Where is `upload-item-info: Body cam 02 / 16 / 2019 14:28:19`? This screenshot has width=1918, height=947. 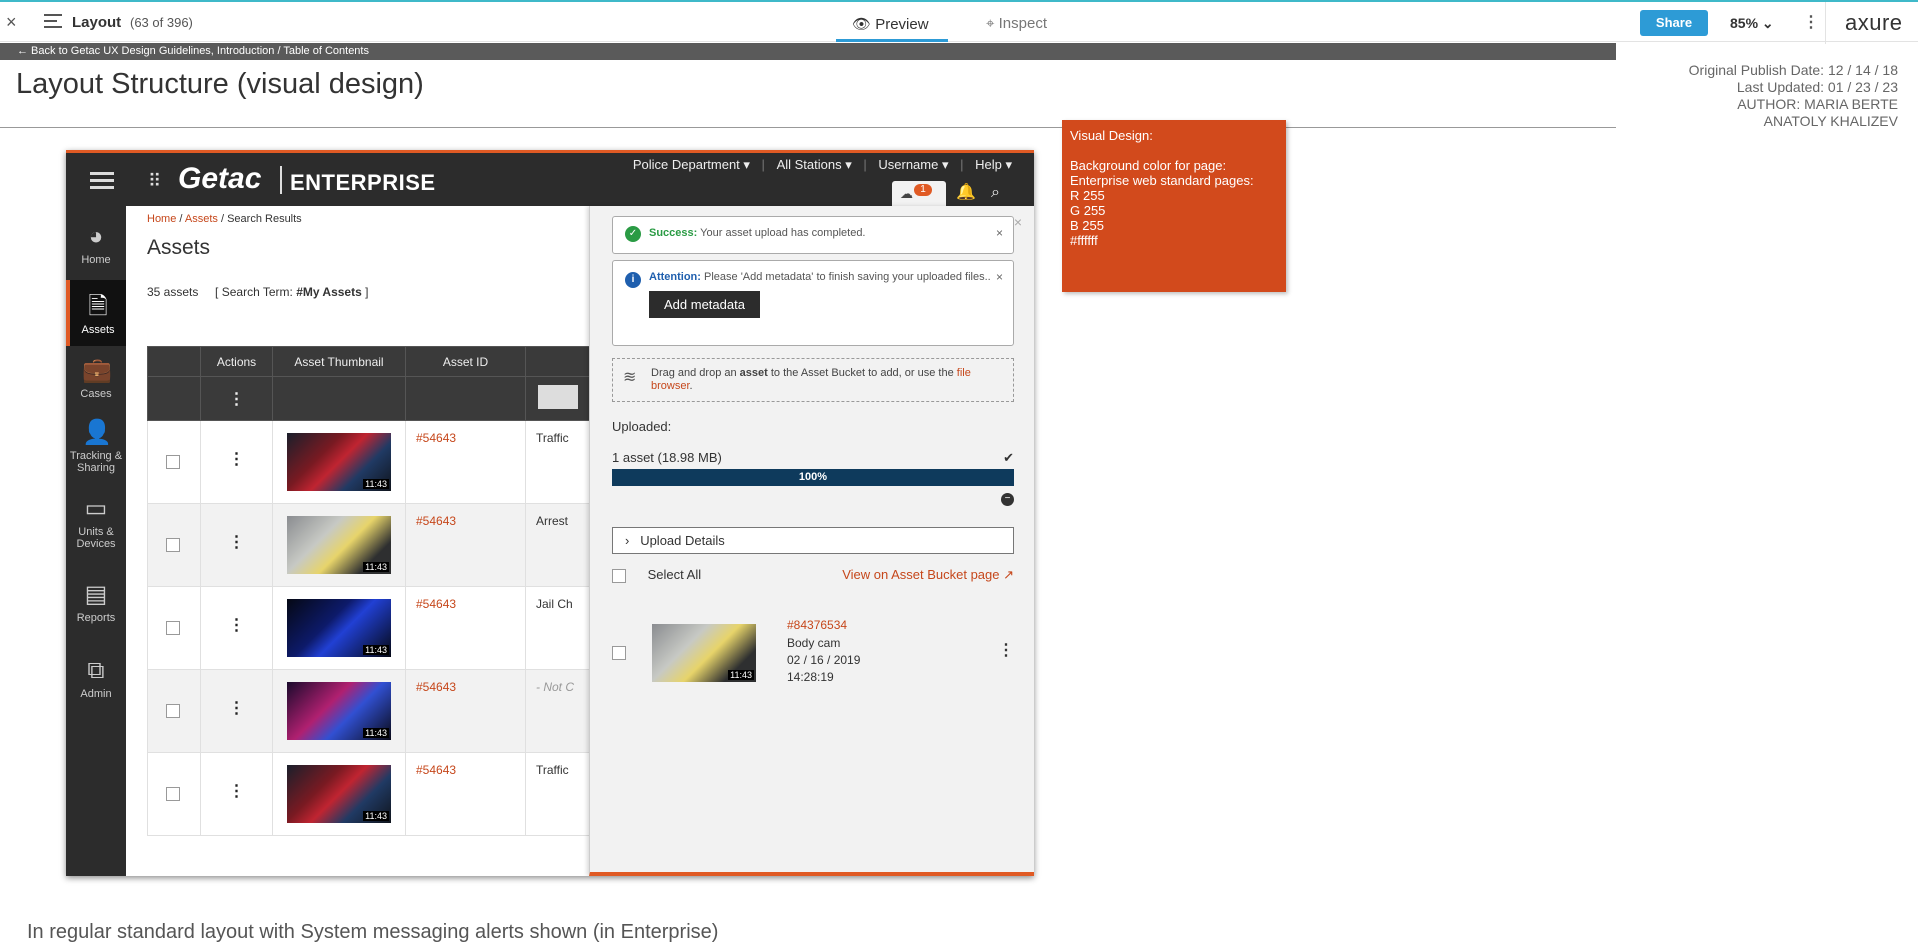 upload-item-info: Body cam 02 / 16 / 2019 14:28:19 is located at coordinates (823, 660).